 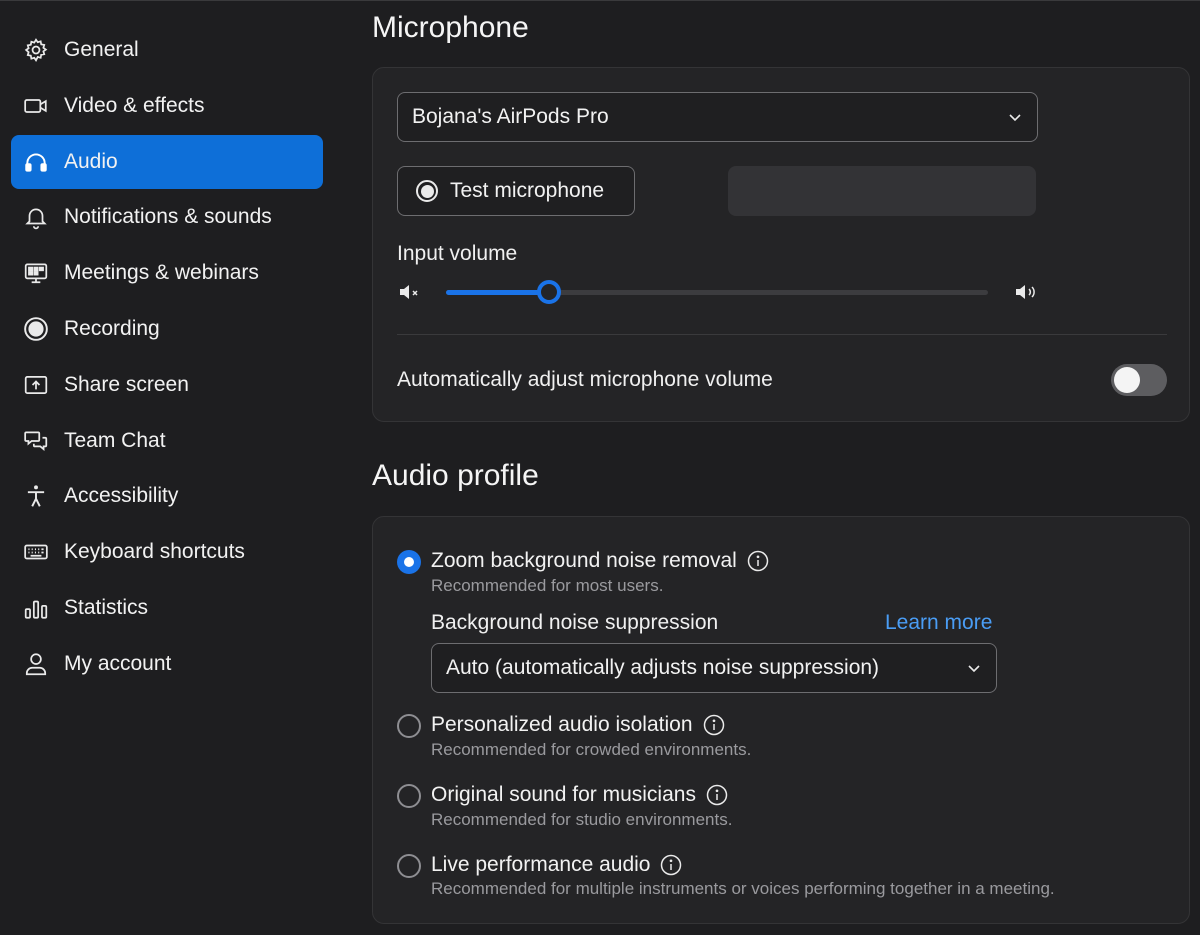 I want to click on sidebar-item-accessibility: Accessibility, so click(x=167, y=496).